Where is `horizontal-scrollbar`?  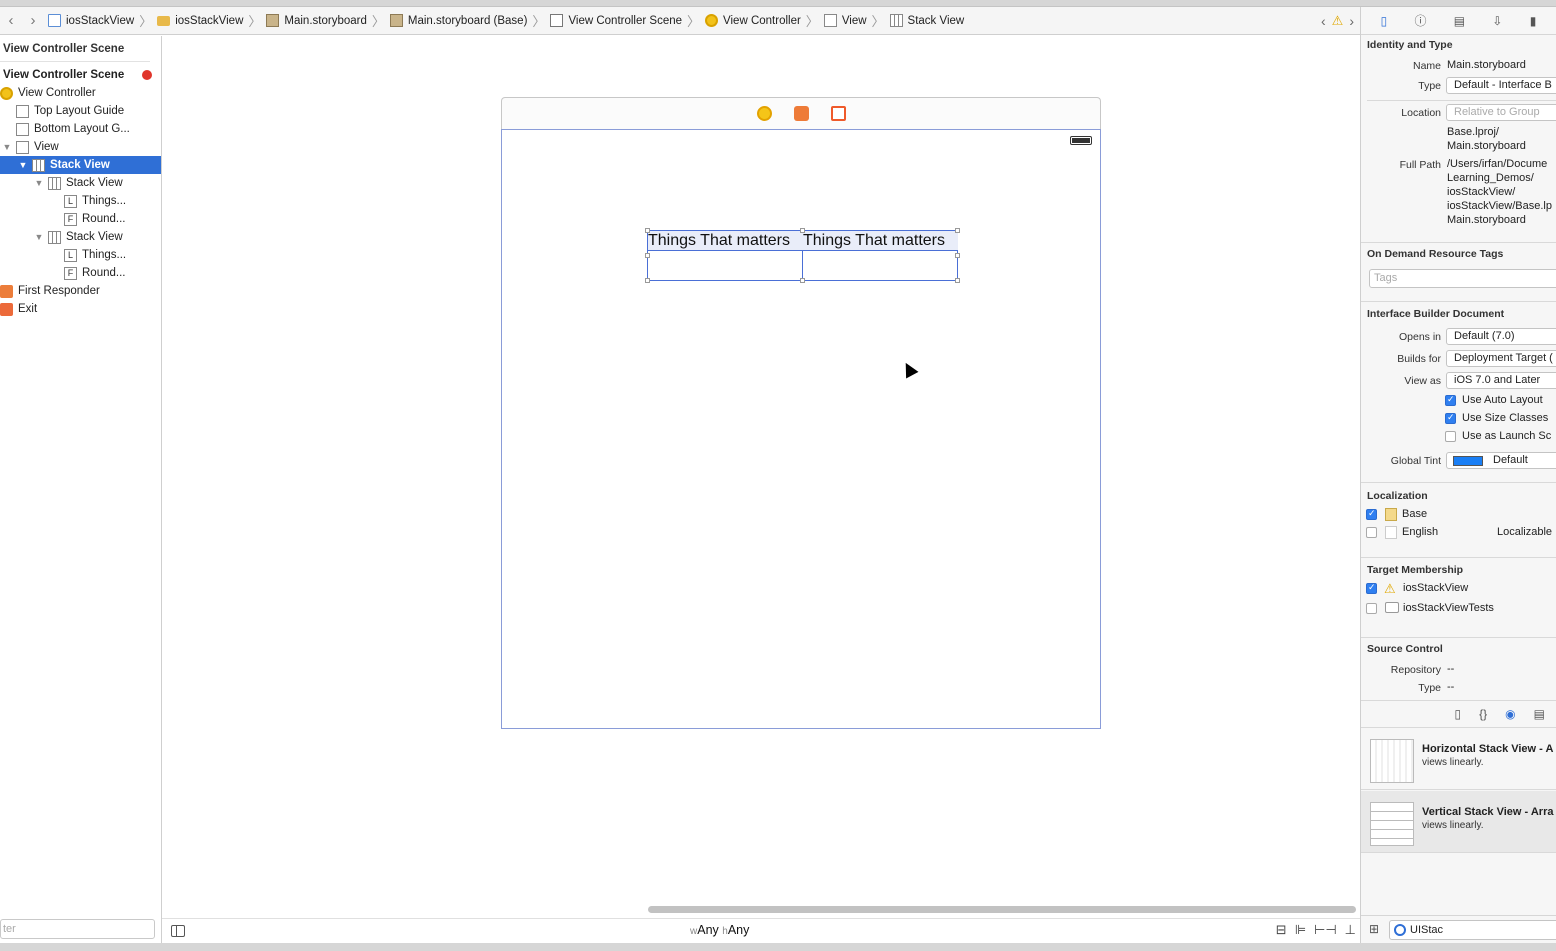 horizontal-scrollbar is located at coordinates (1002, 909).